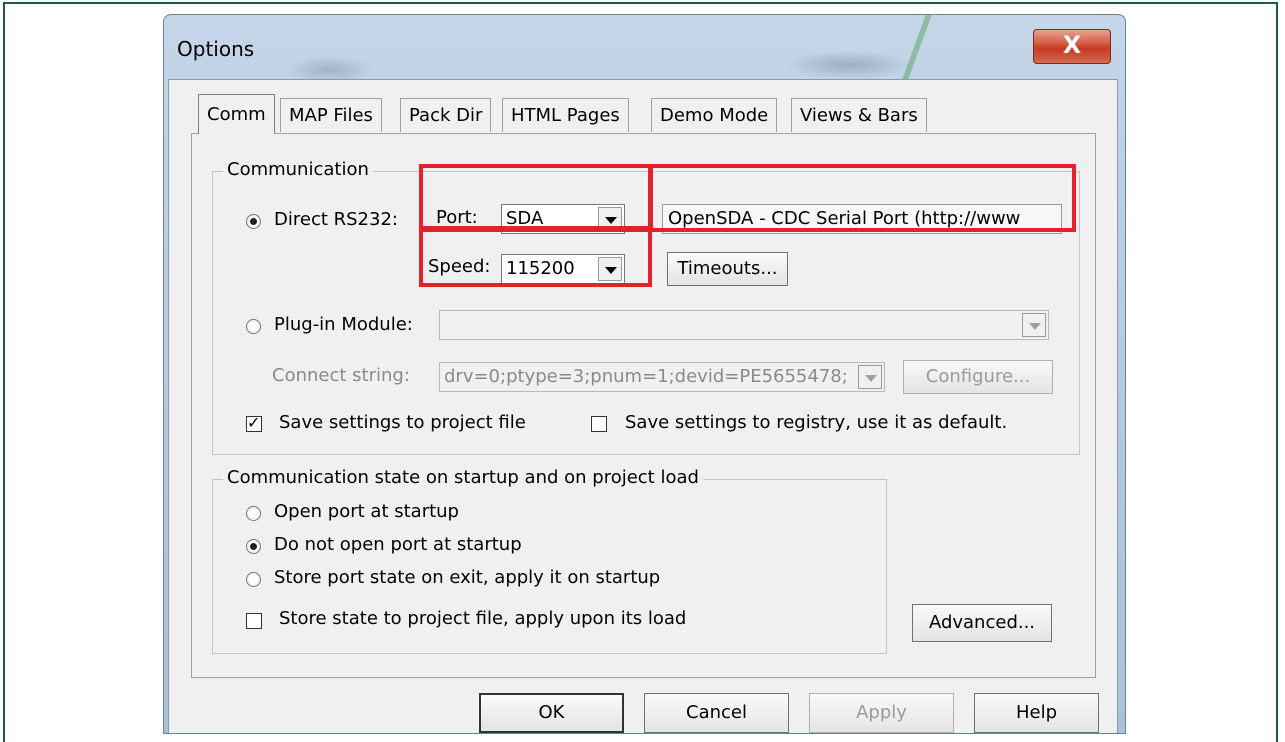 The height and width of the screenshot is (742, 1285). I want to click on tab-comm: Comm, so click(236, 114).